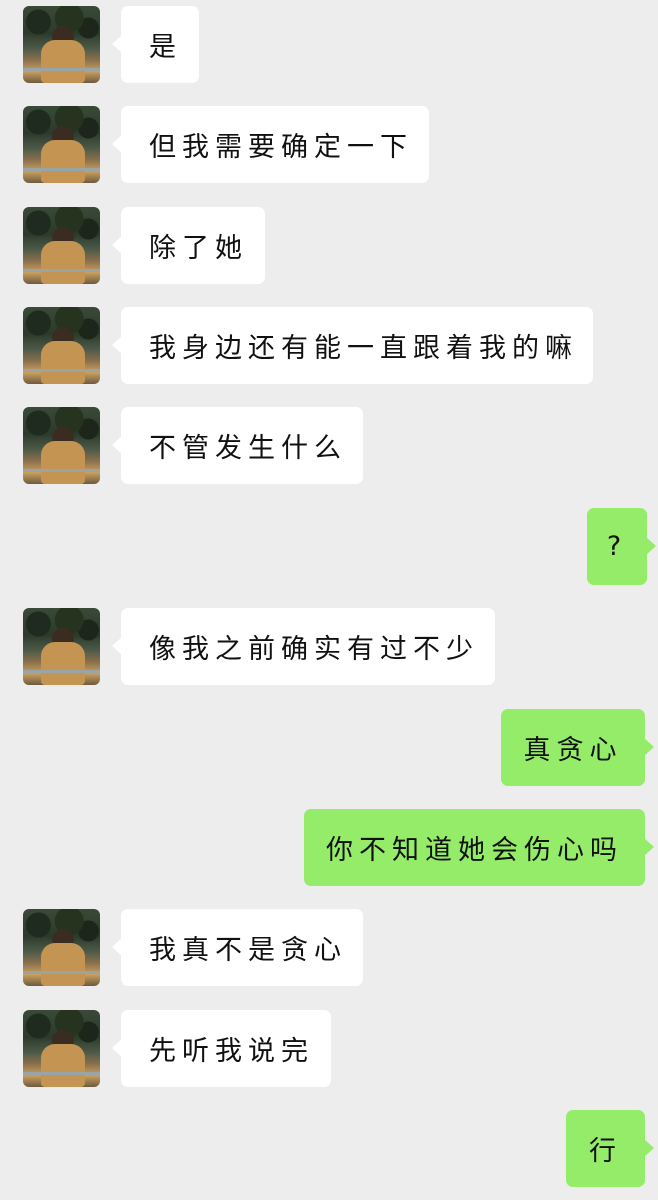 The image size is (658, 1200). Describe the element at coordinates (621, 546) in the screenshot. I see `message-bubble-outgoing: ?` at that location.